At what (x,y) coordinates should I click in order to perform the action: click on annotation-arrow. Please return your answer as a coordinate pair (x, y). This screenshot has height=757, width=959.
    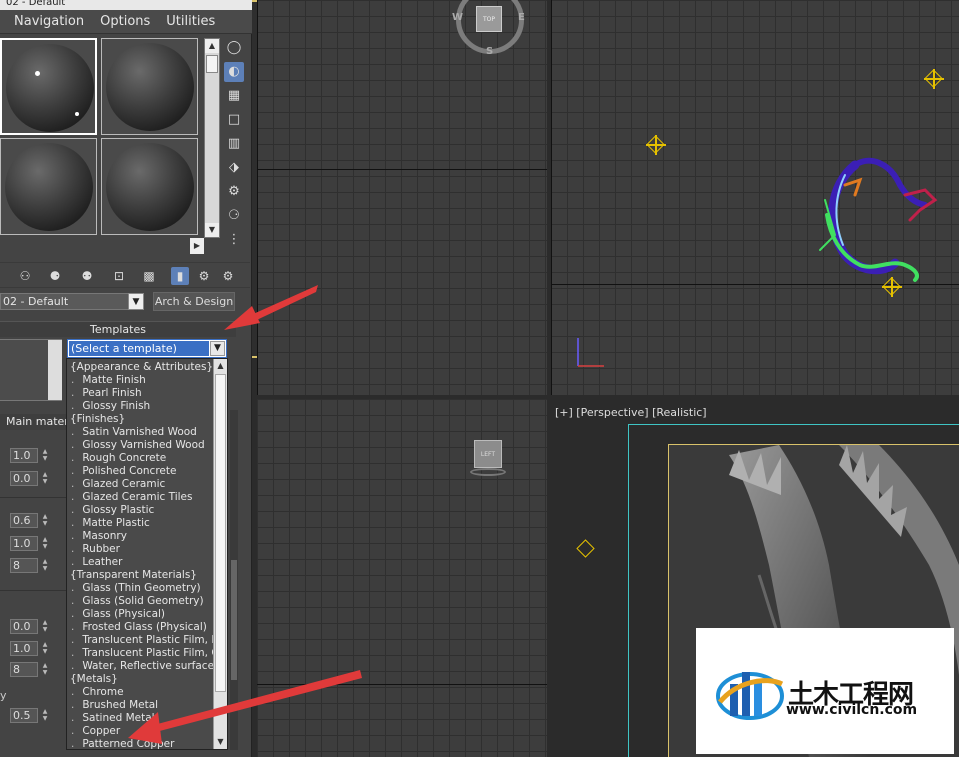
    Looking at the image, I should click on (256, 701).